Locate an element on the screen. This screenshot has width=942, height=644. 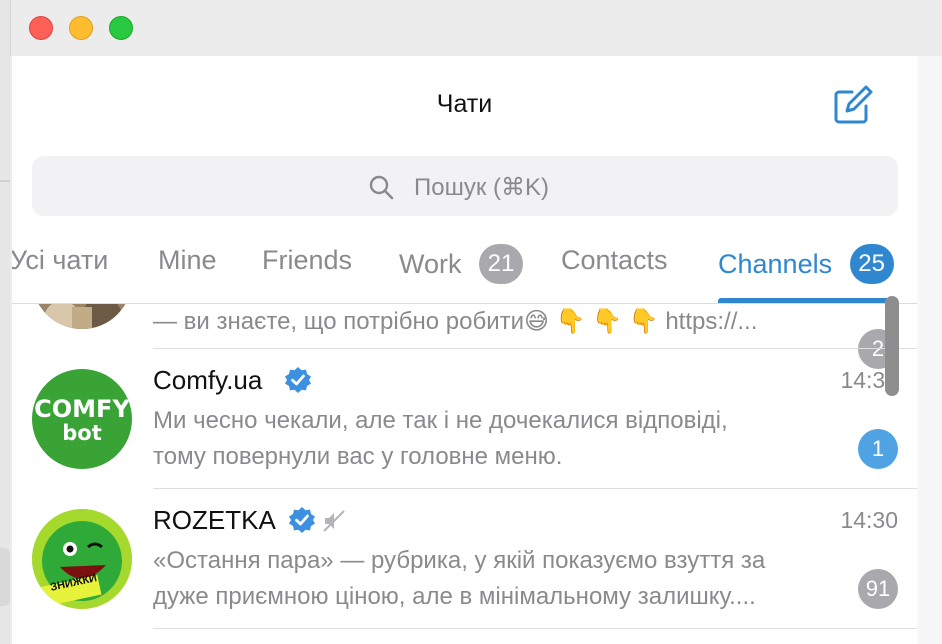
chat-name: ROZETKA is located at coordinates (214, 520).